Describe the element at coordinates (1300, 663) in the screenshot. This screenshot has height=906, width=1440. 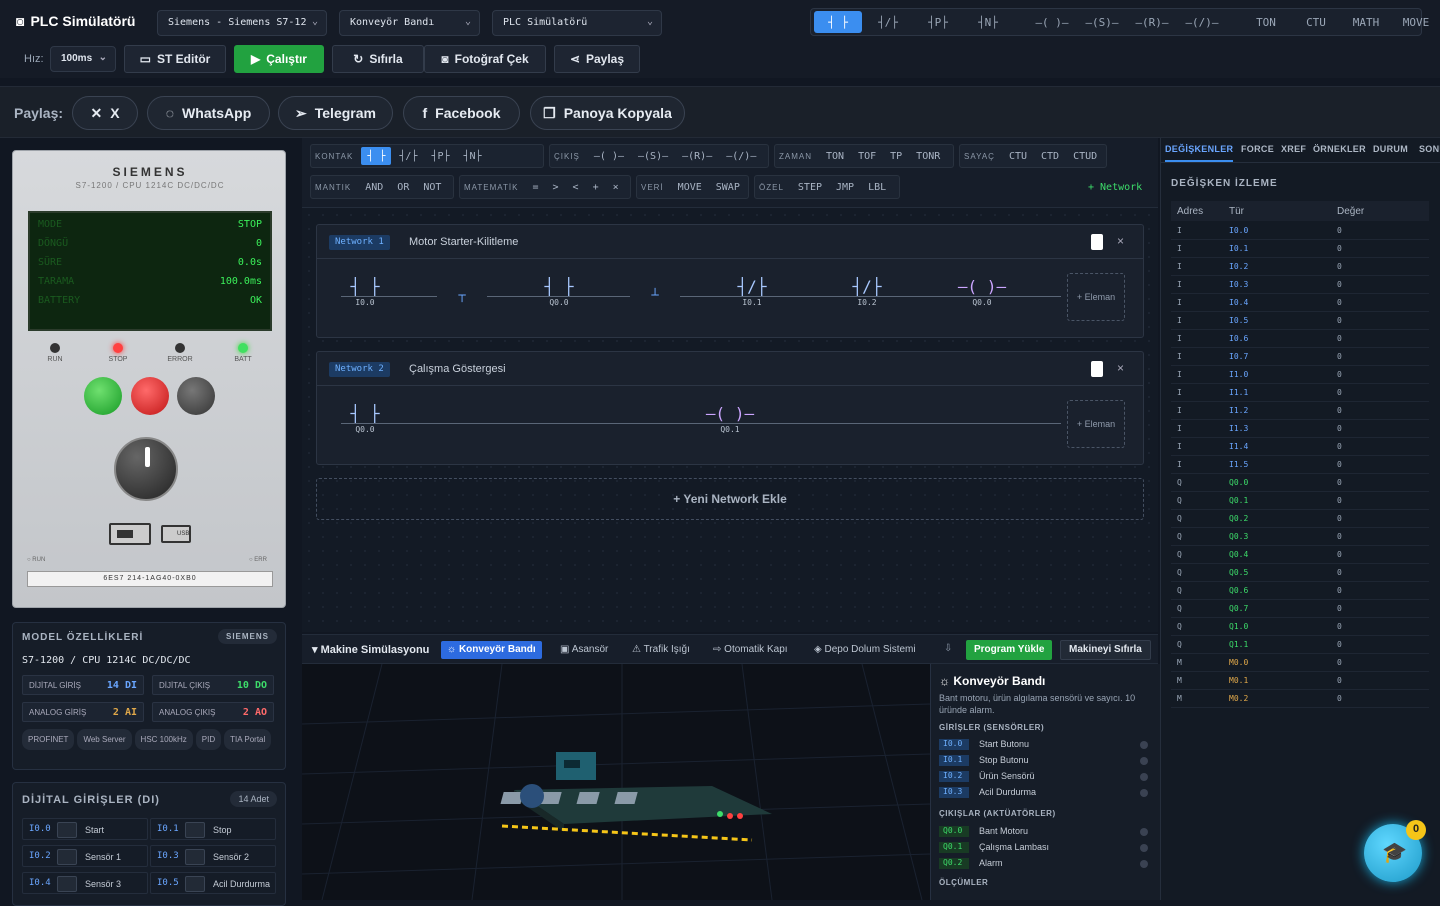
I see `variable-row: M M0.0 0` at that location.